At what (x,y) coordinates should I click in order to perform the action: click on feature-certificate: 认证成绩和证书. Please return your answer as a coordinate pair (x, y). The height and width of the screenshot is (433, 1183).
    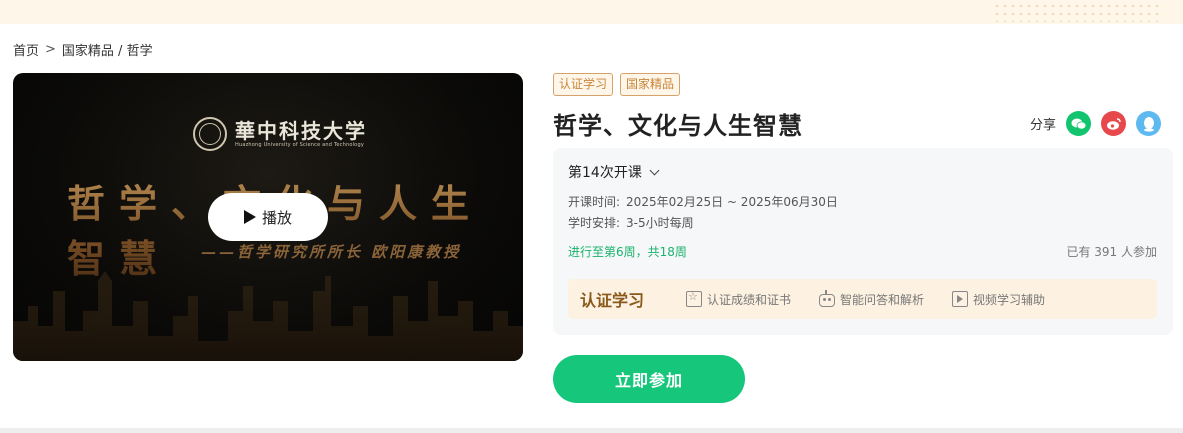
    Looking at the image, I should click on (739, 299).